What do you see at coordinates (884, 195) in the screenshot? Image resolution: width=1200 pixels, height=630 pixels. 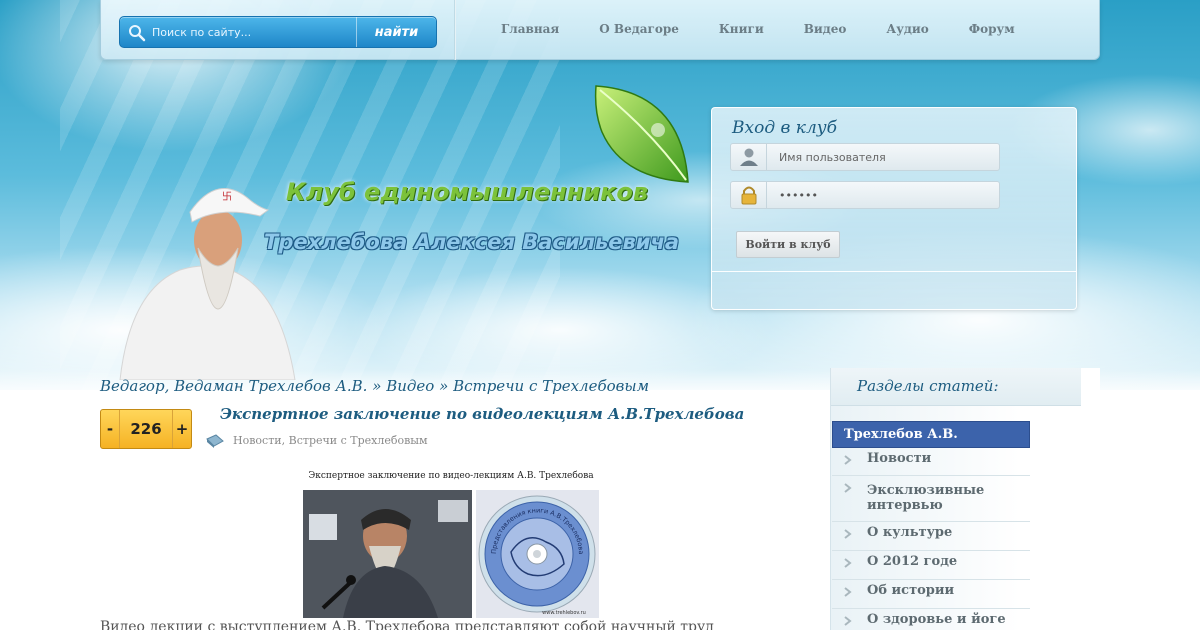 I see `password-input` at bounding box center [884, 195].